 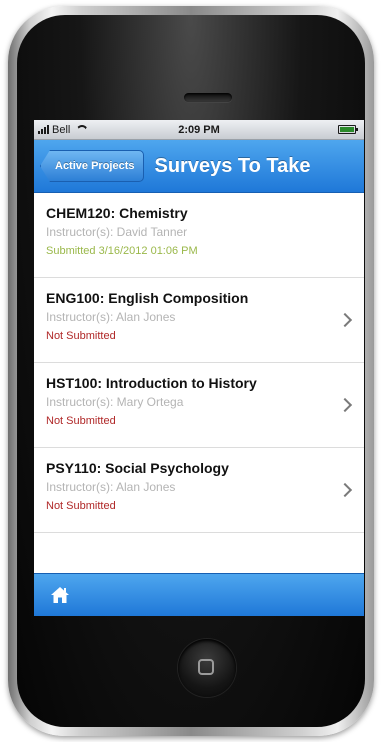 I want to click on course-title: CHEM120: Chemistry, so click(x=117, y=213).